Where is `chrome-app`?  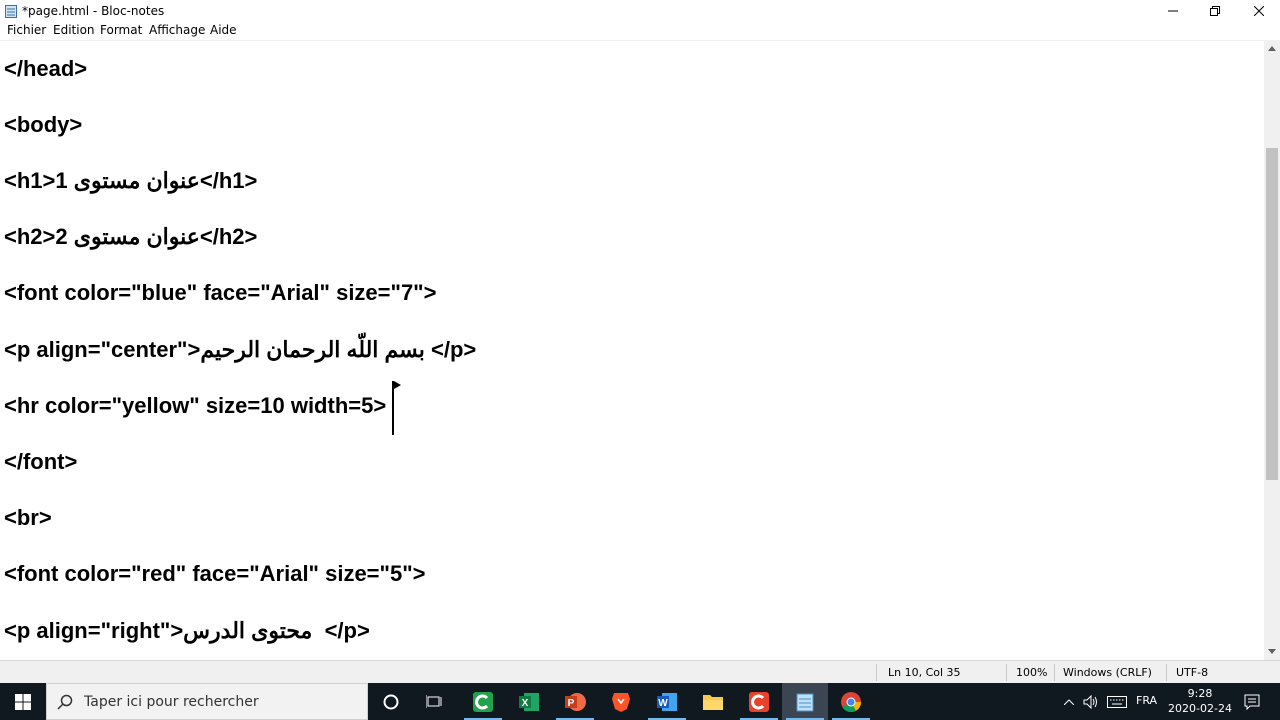
chrome-app is located at coordinates (851, 701).